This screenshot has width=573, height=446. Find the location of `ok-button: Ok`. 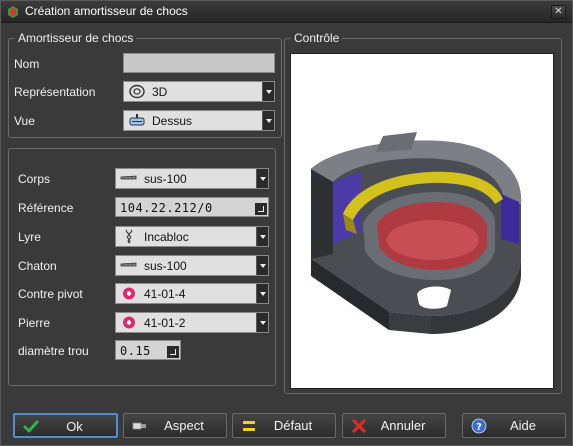

ok-button: Ok is located at coordinates (65, 425).